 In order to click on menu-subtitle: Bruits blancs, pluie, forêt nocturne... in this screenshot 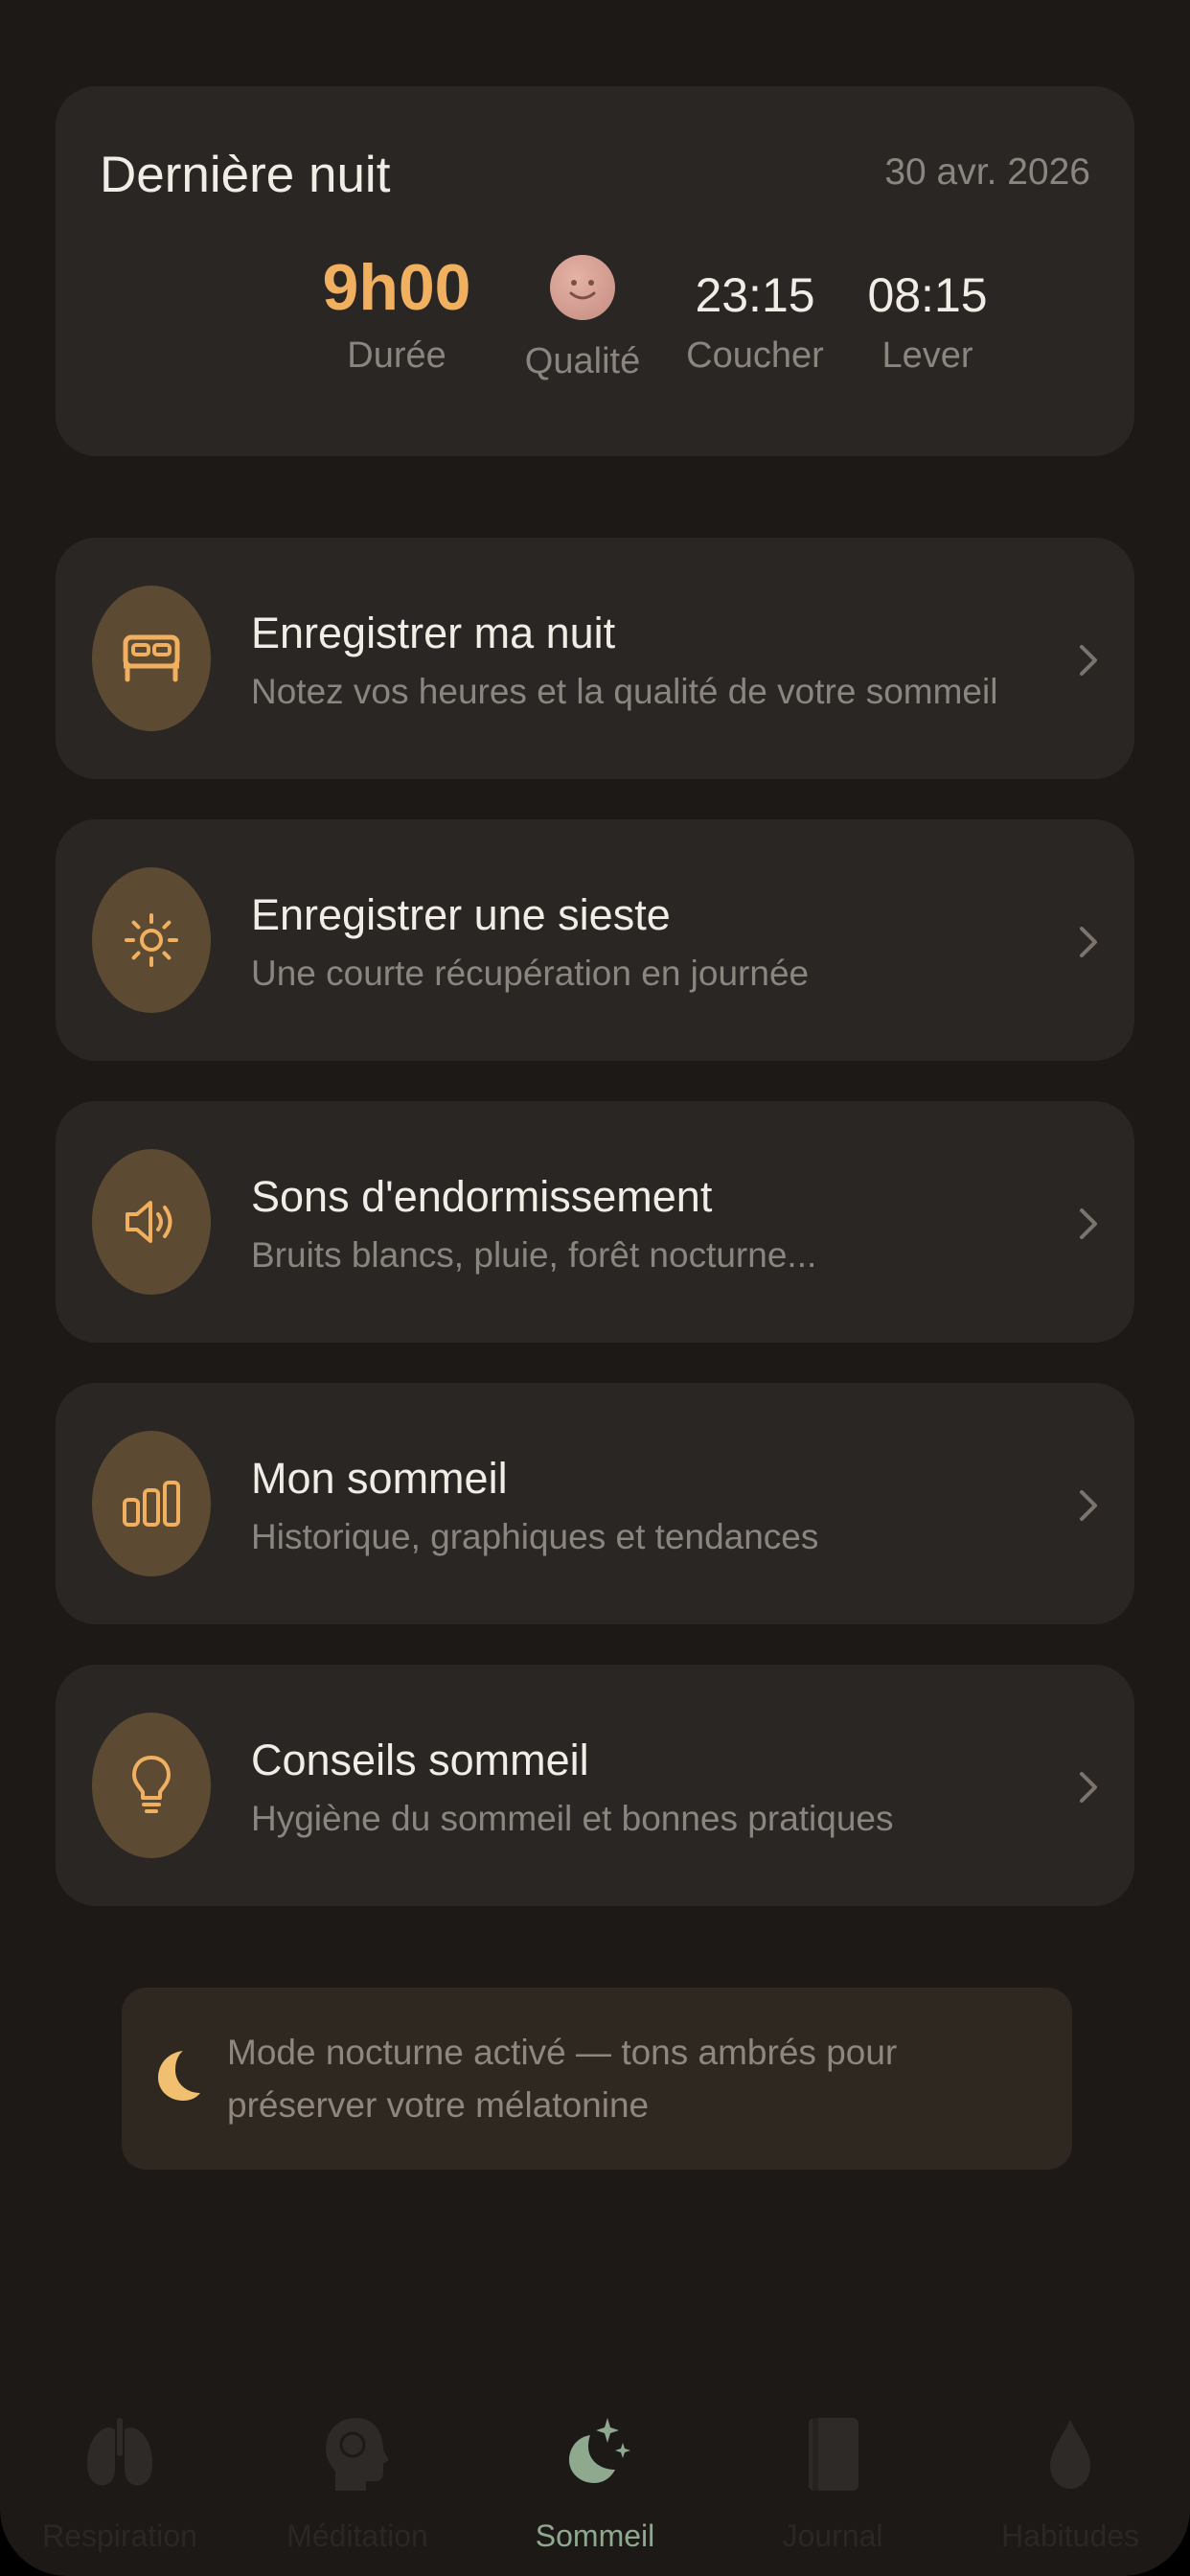, I will do `click(534, 1255)`.